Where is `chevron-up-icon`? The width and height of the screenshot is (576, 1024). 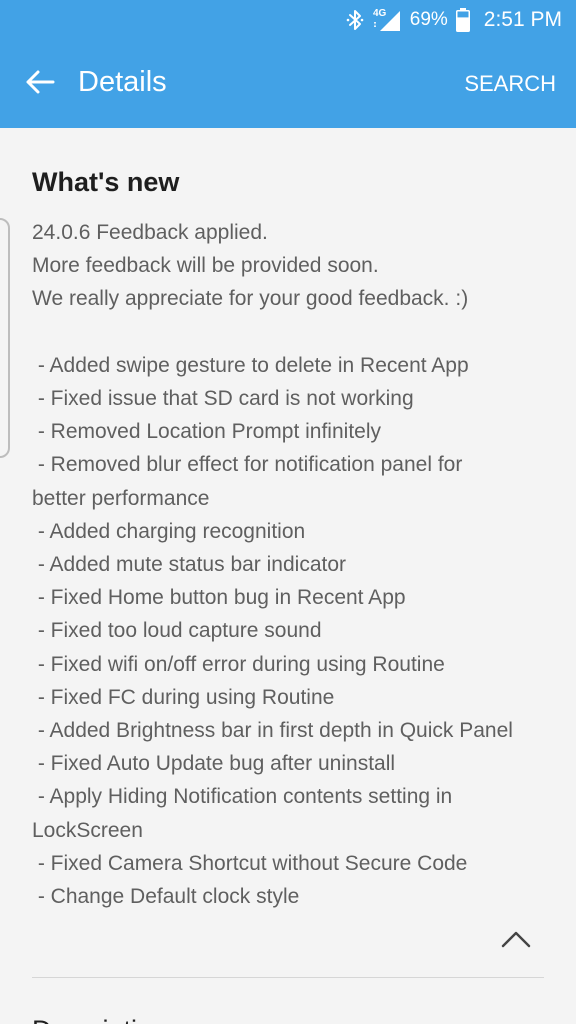 chevron-up-icon is located at coordinates (516, 941).